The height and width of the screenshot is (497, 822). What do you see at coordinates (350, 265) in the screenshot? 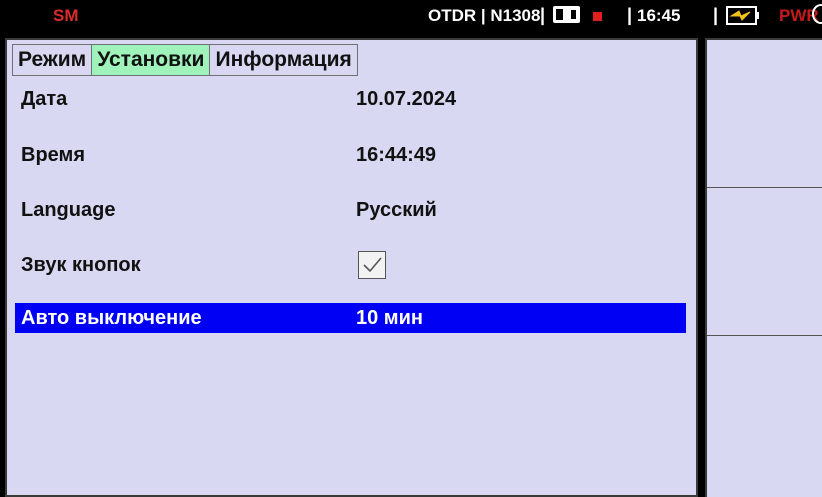
I see `key-sound-row: Звук кнопок` at bounding box center [350, 265].